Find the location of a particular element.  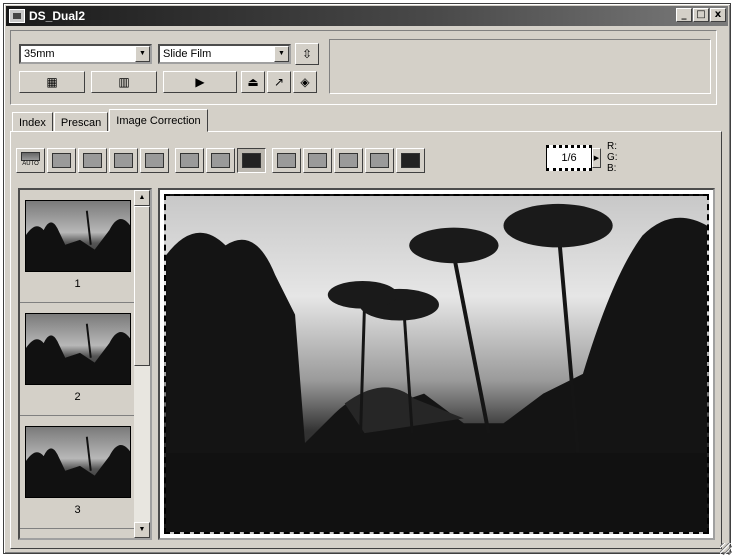

chevron-up-icon: ▲ is located at coordinates (142, 197).